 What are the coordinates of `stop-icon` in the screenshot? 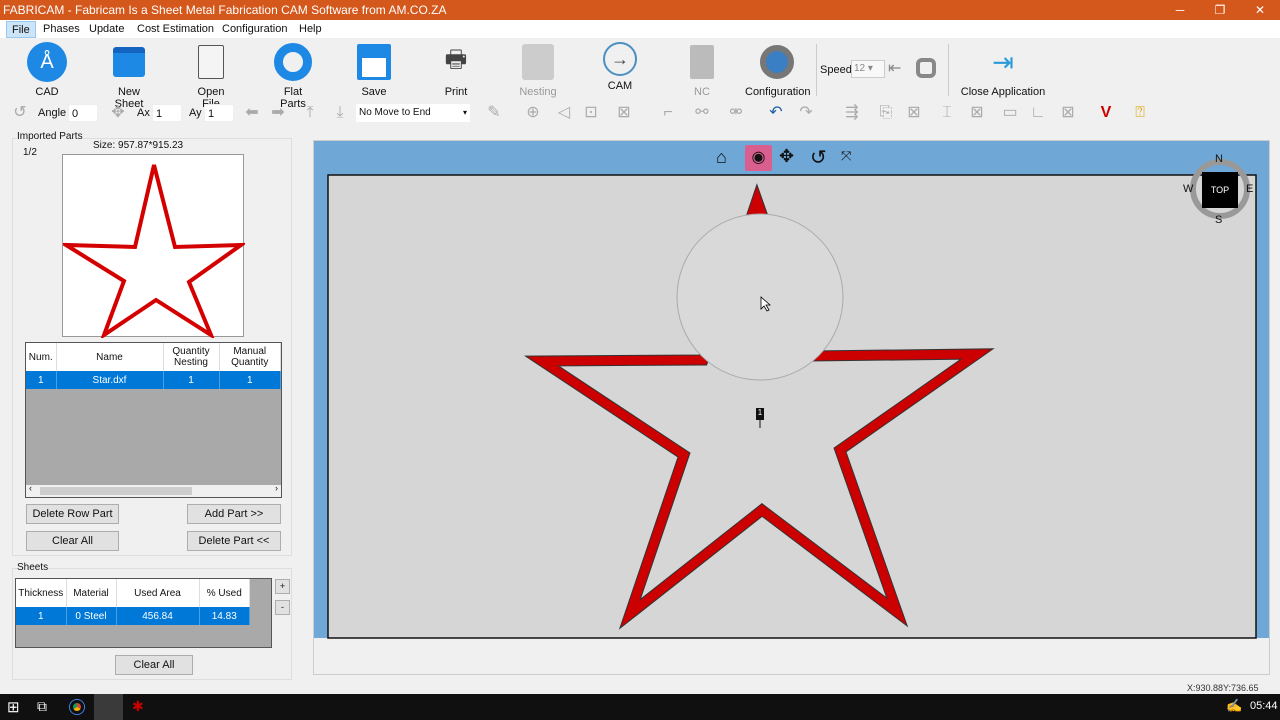 It's located at (926, 68).